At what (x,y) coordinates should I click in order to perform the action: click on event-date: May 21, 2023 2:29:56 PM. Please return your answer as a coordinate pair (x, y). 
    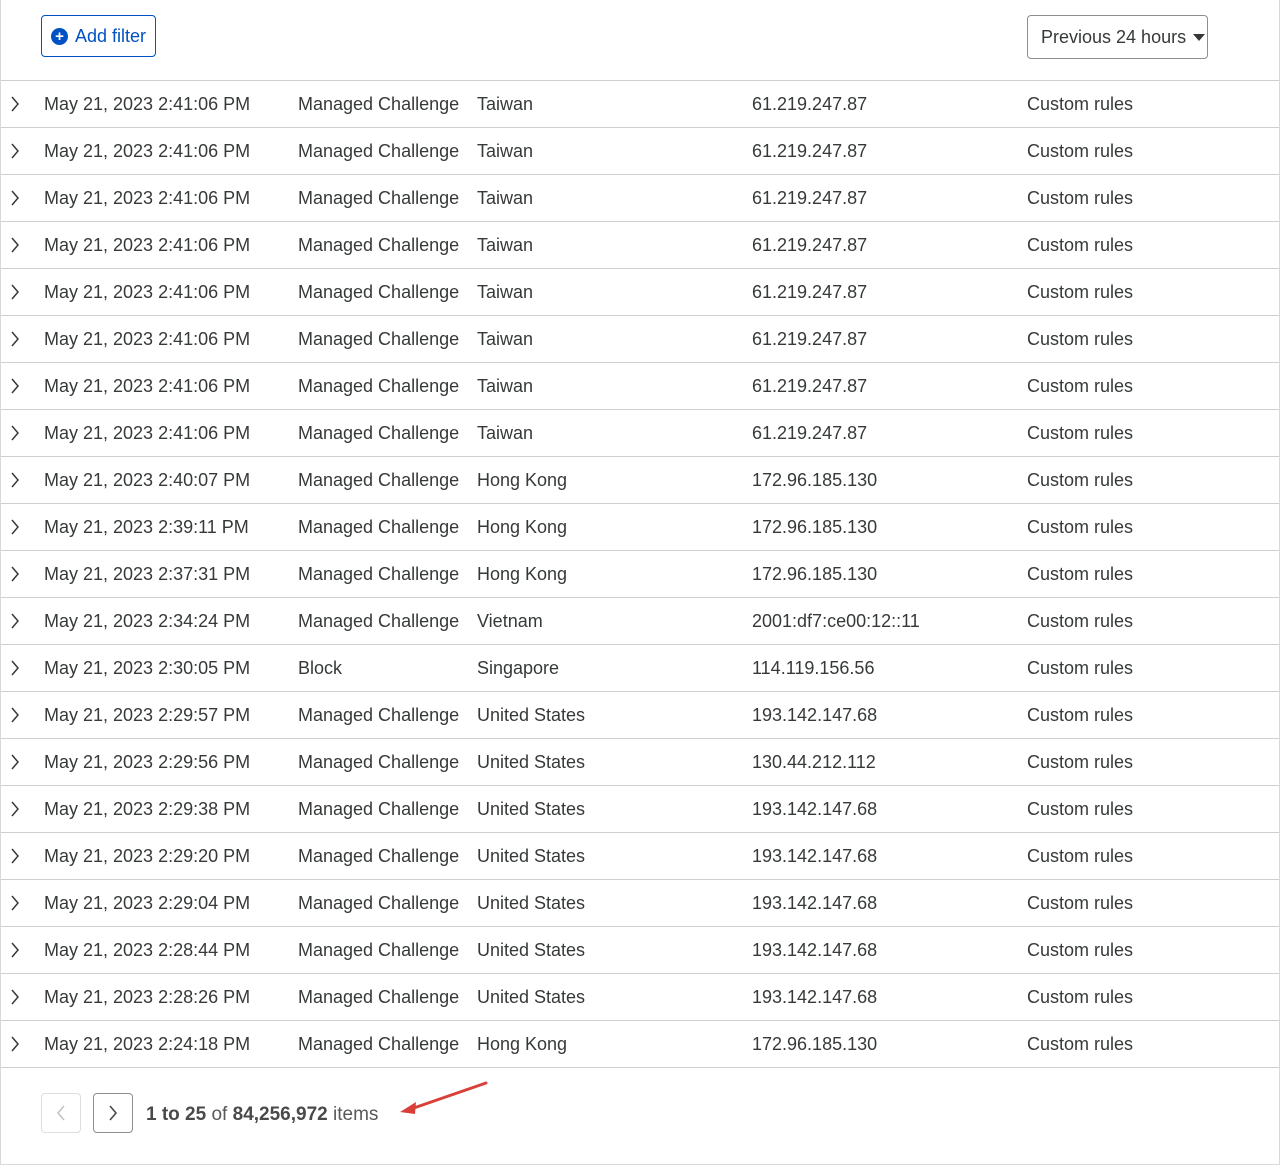
    Looking at the image, I should click on (147, 762).